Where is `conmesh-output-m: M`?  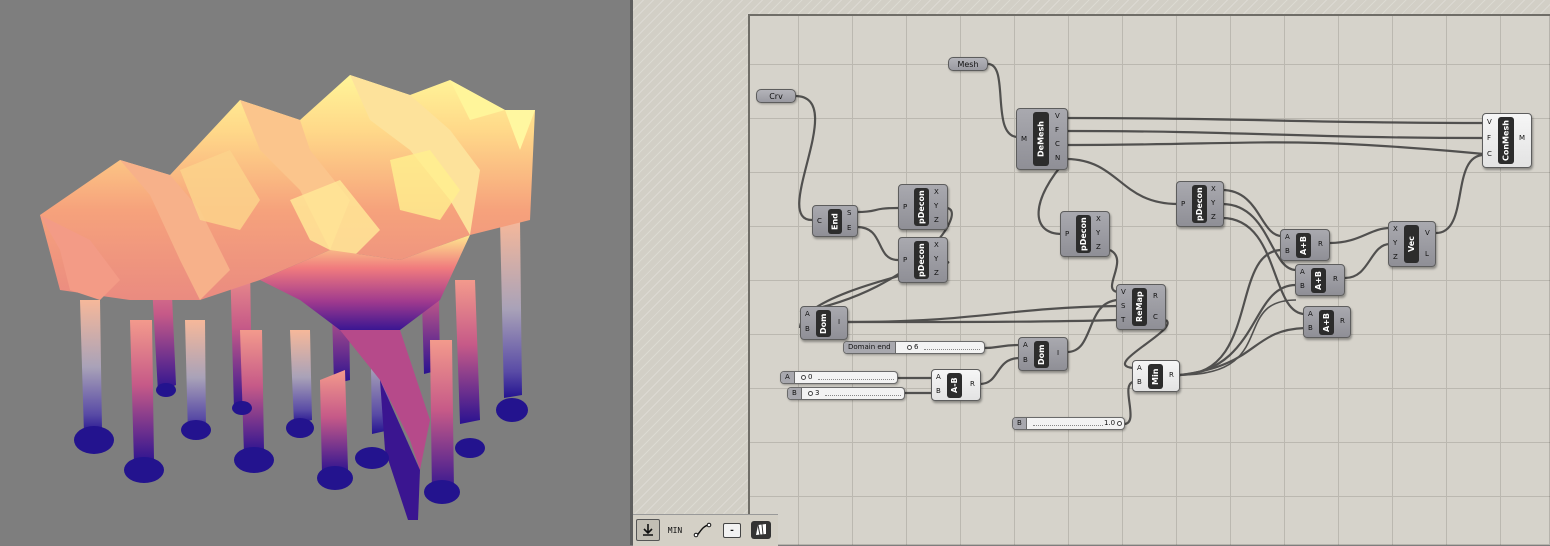
conmesh-output-m: M is located at coordinates (1522, 138).